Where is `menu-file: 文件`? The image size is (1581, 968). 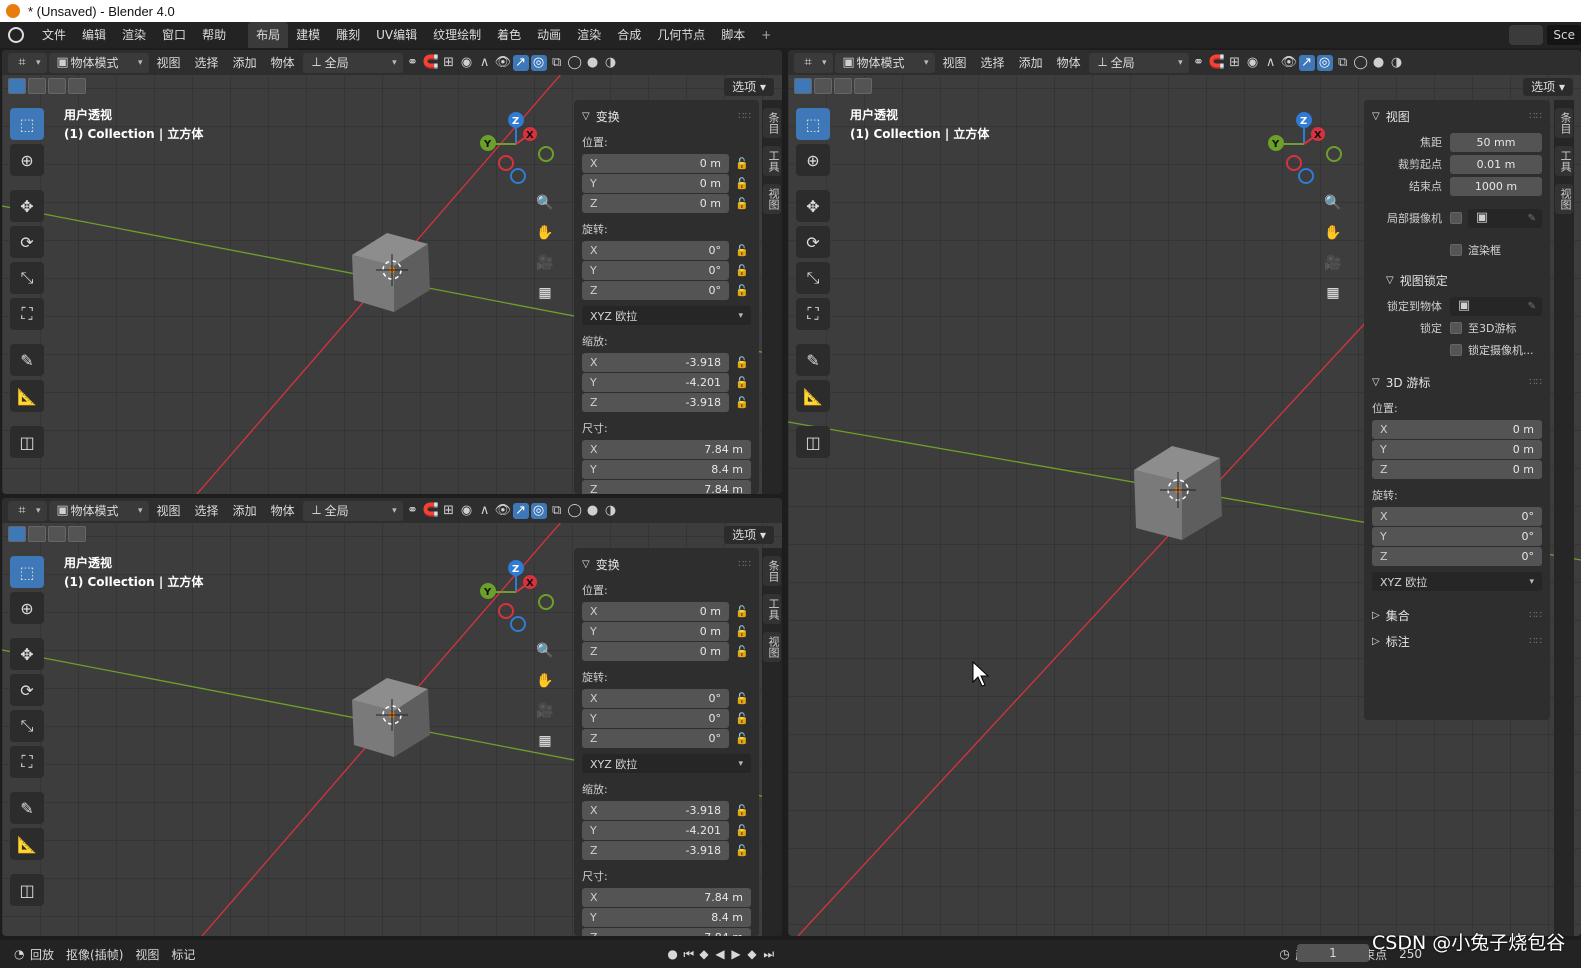 menu-file: 文件 is located at coordinates (54, 35).